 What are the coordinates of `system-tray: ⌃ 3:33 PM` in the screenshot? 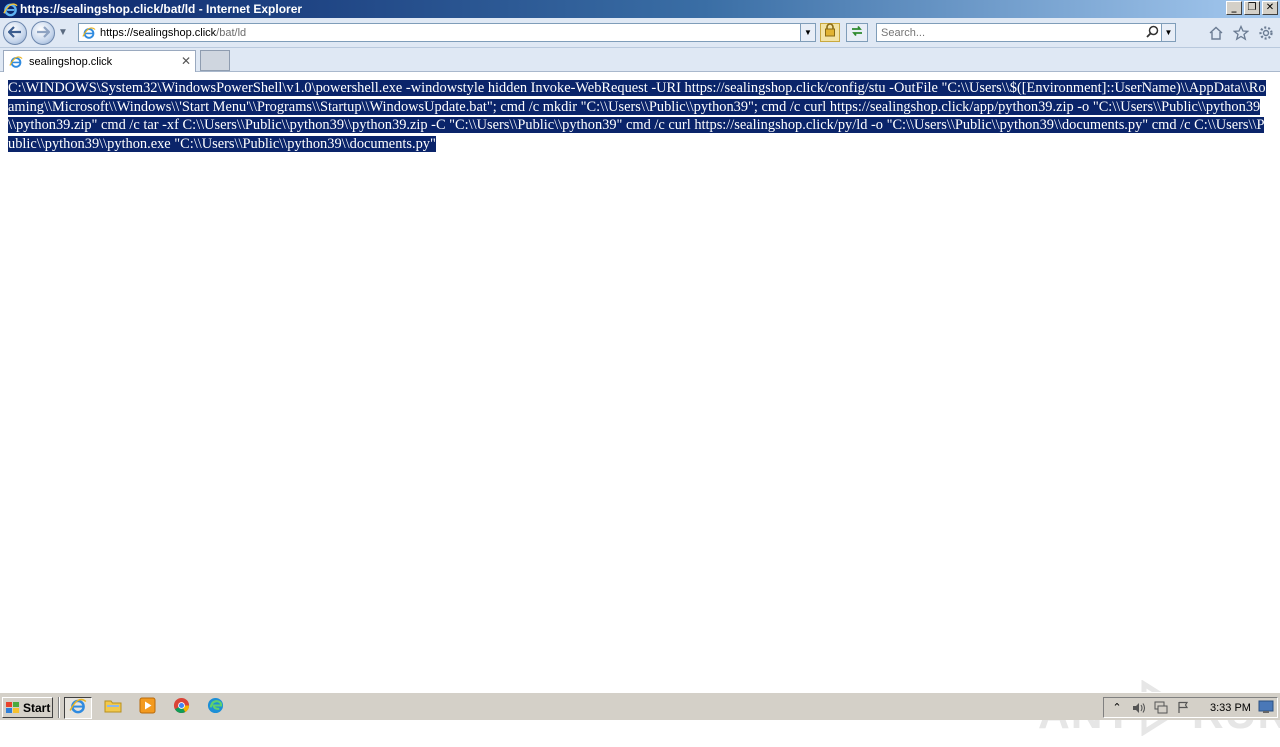 It's located at (1190, 707).